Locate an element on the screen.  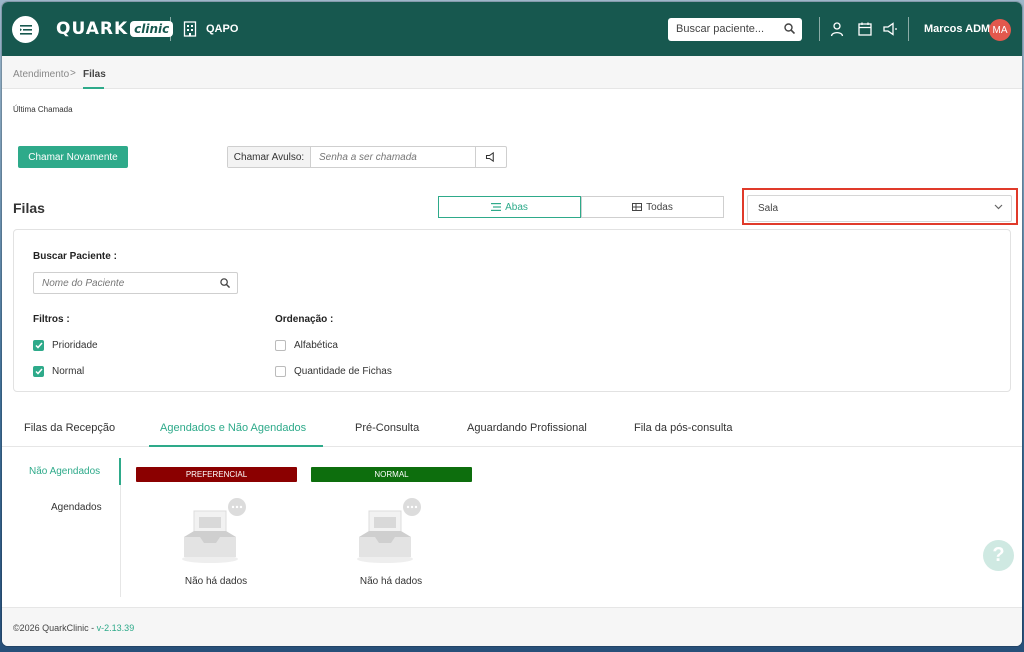
side-item-agendados: Agendados is located at coordinates (76, 507).